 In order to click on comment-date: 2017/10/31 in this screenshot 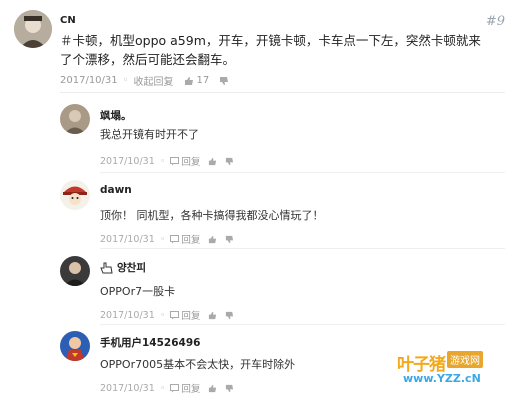, I will do `click(89, 80)`.